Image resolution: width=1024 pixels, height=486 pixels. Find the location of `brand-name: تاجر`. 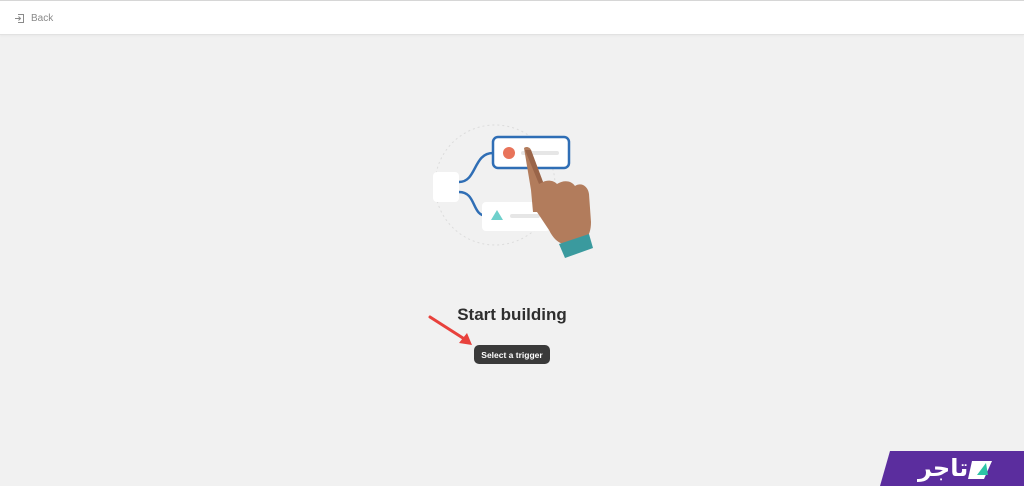

brand-name: تاجر is located at coordinates (943, 468).